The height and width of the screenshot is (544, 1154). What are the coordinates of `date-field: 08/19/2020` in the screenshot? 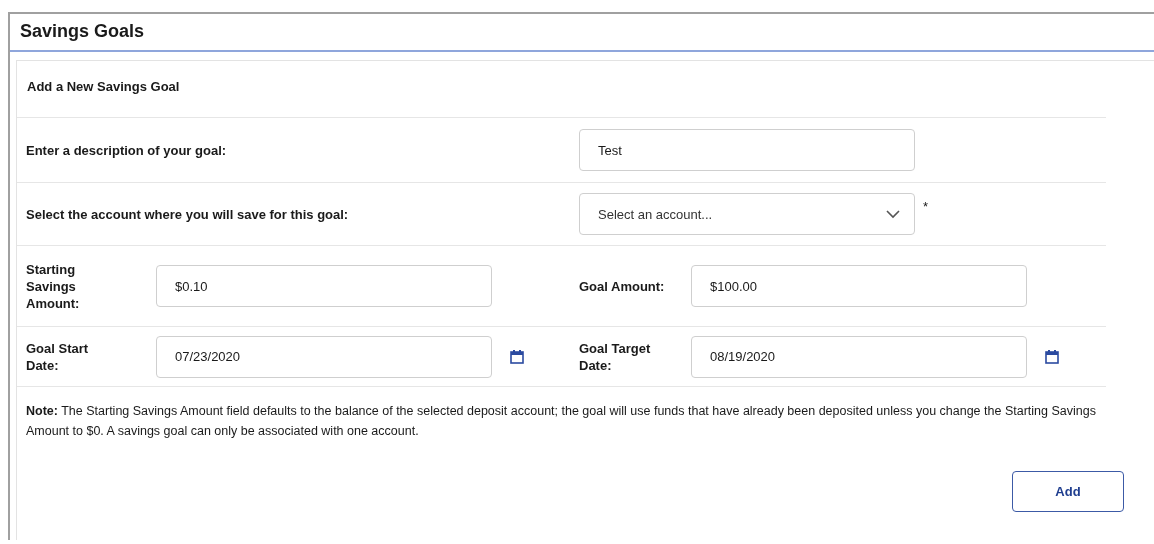 It's located at (859, 356).